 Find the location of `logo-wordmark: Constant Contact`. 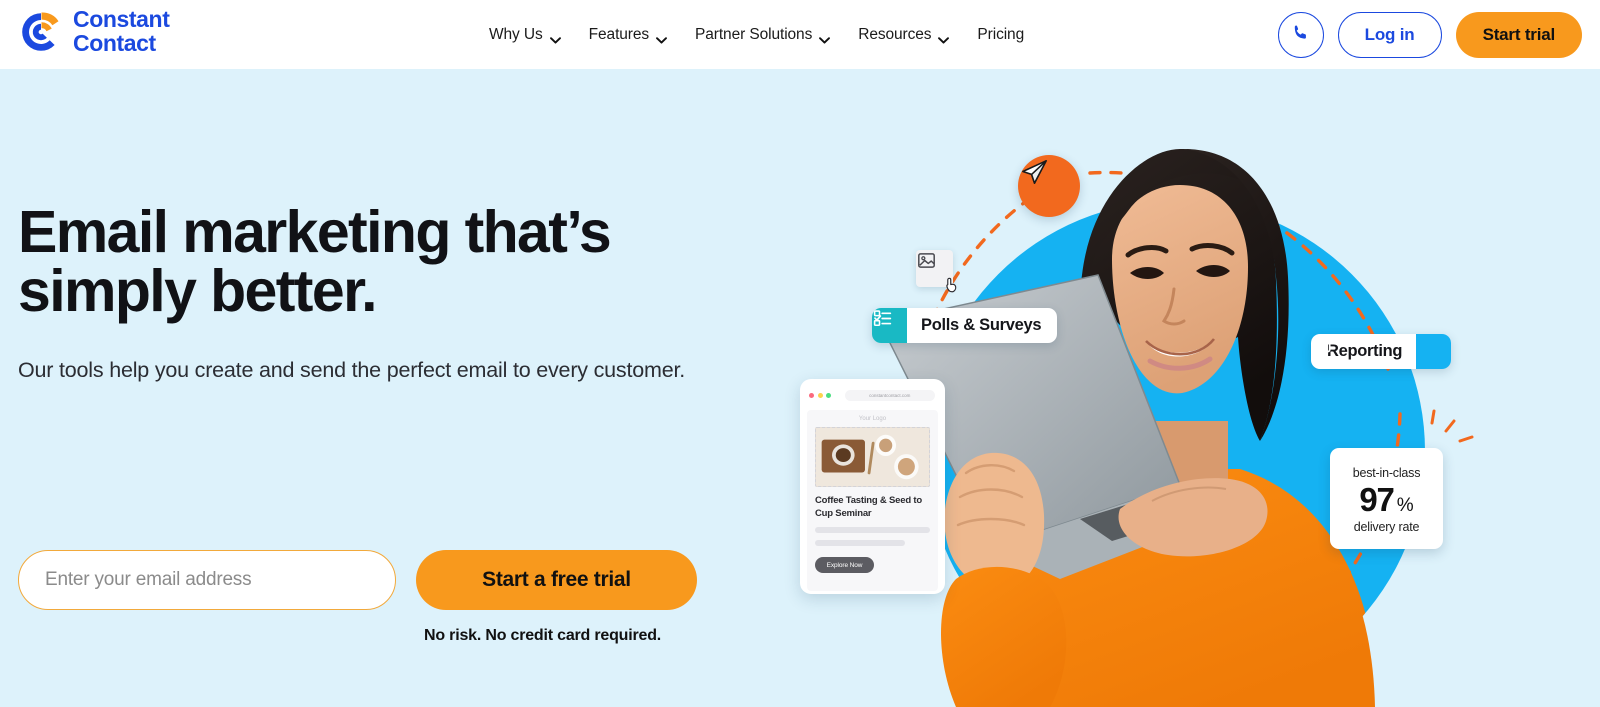

logo-wordmark: Constant Contact is located at coordinates (121, 31).